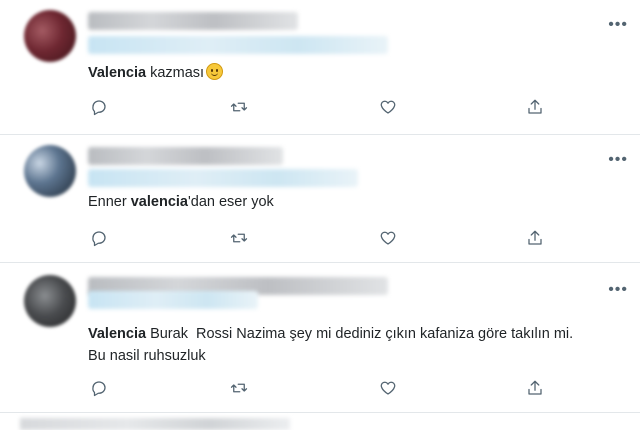 The image size is (640, 430). What do you see at coordinates (320, 412) in the screenshot?
I see `divider` at bounding box center [320, 412].